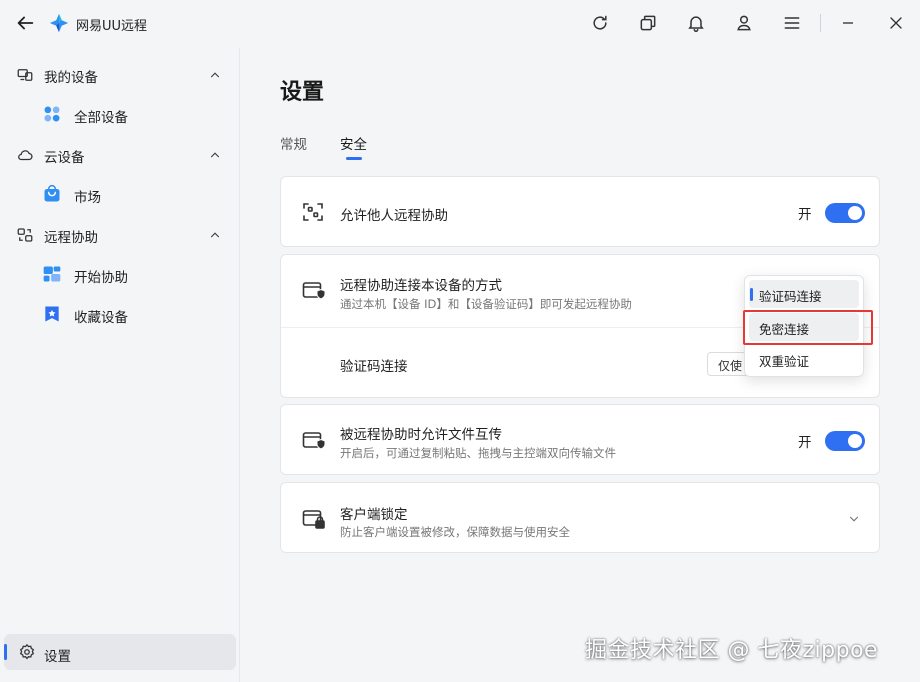  What do you see at coordinates (784, 361) in the screenshot?
I see `dropdown-option-label: 双重验证` at bounding box center [784, 361].